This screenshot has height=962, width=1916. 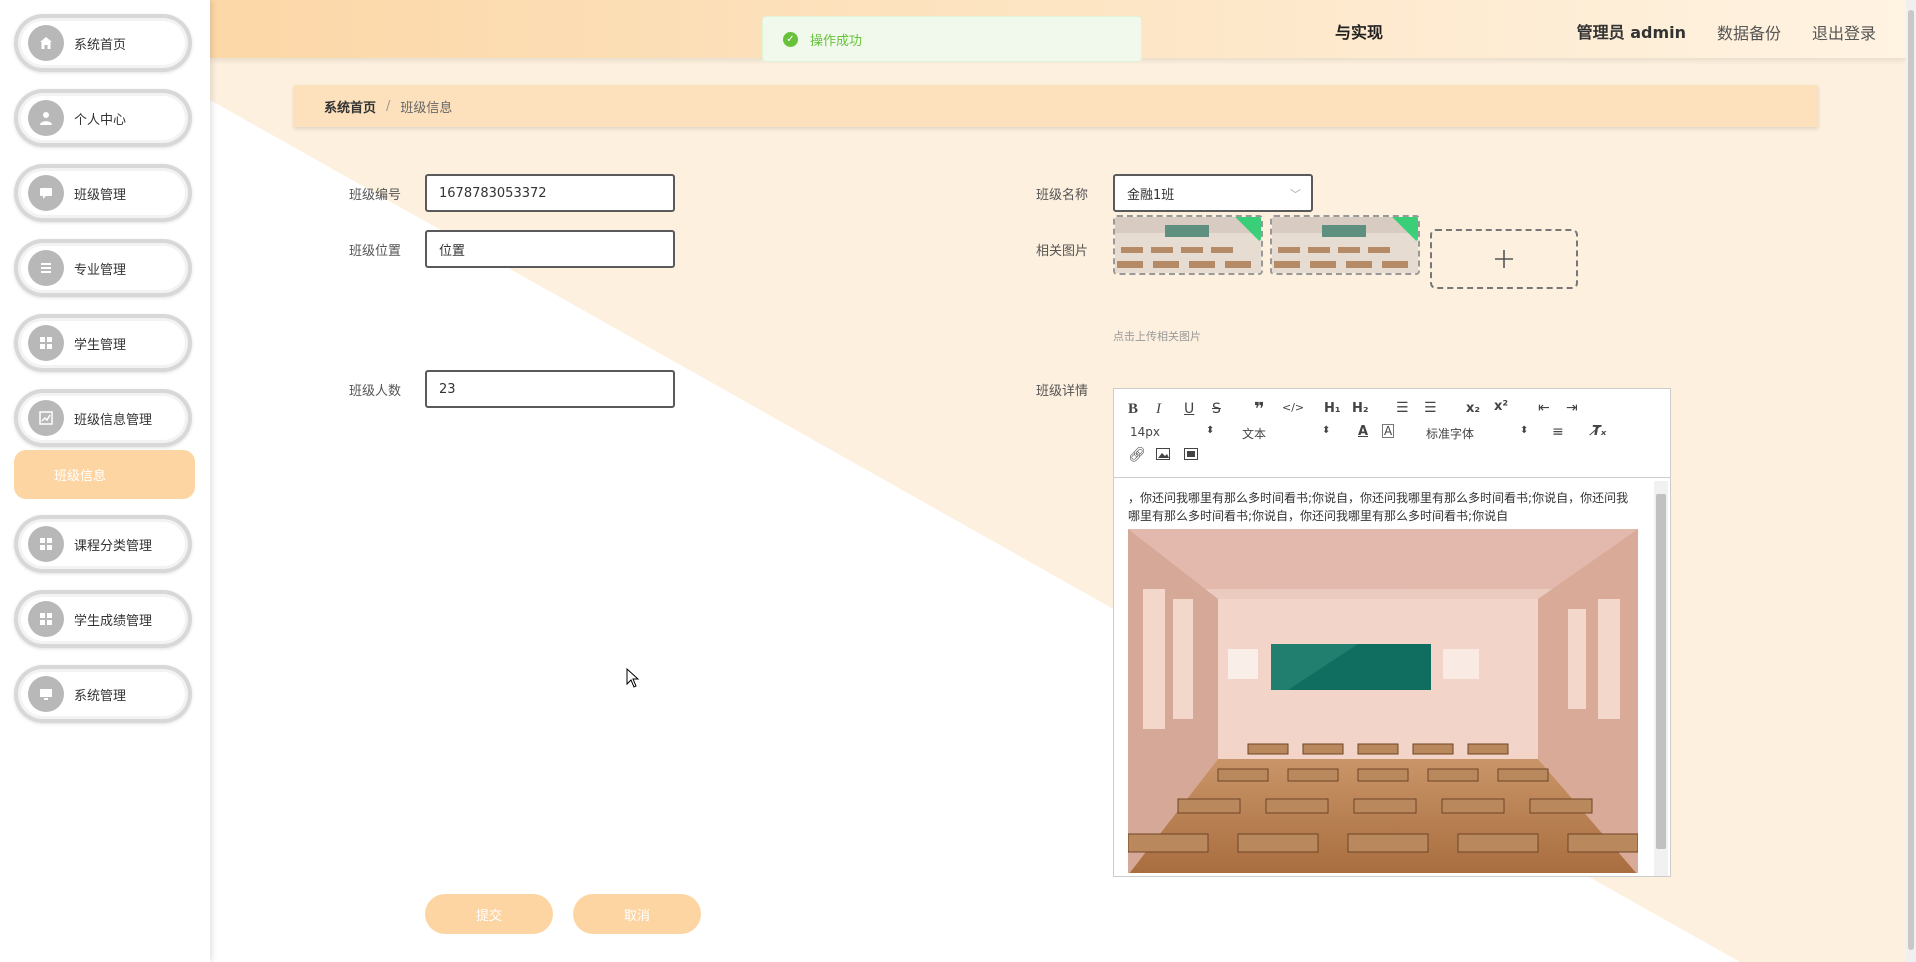 What do you see at coordinates (1216, 409) in the screenshot?
I see `strike-icon: S` at bounding box center [1216, 409].